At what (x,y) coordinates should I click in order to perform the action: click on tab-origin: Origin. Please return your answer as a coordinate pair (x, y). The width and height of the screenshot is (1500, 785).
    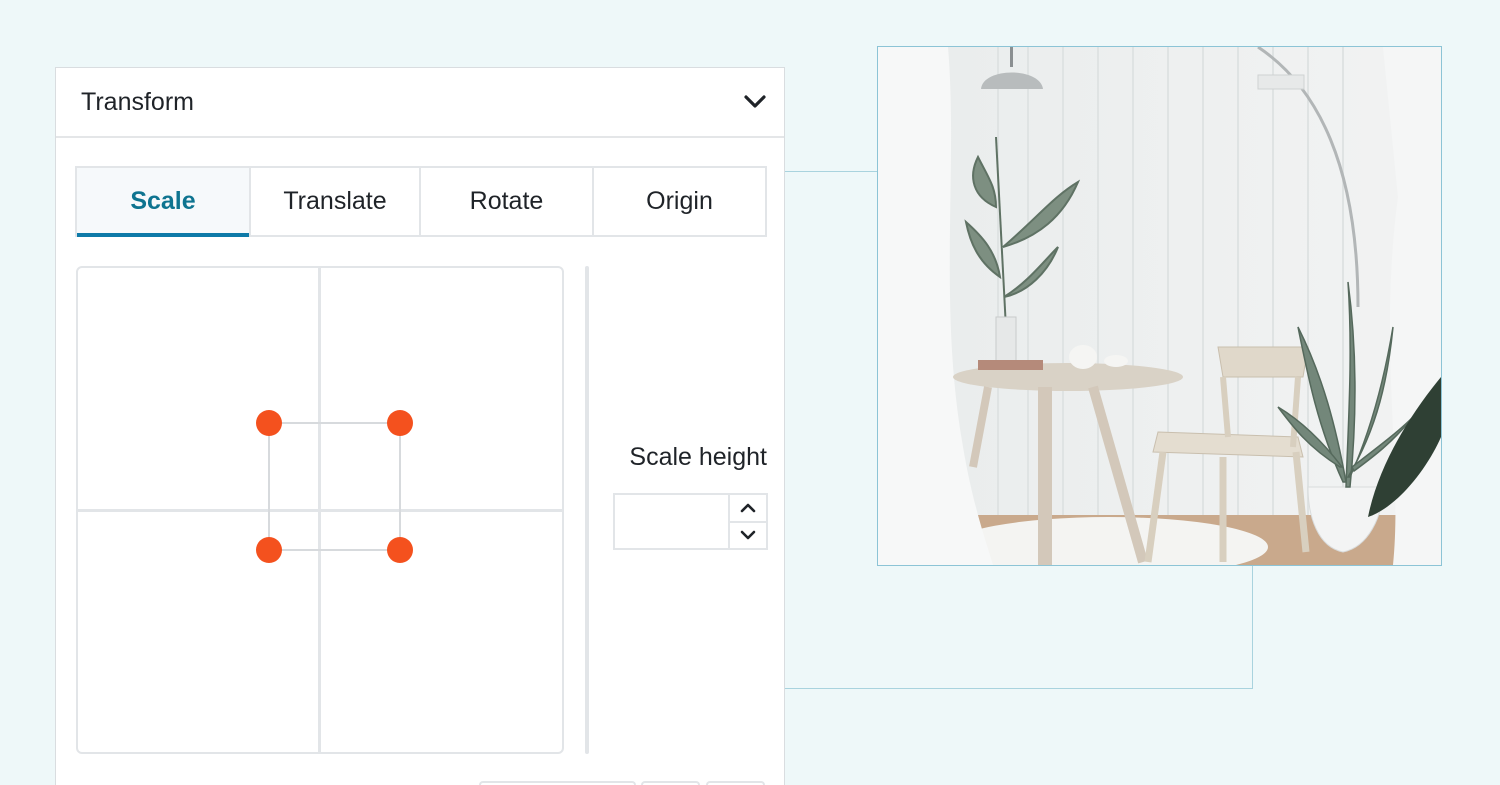
    Looking at the image, I should click on (679, 201).